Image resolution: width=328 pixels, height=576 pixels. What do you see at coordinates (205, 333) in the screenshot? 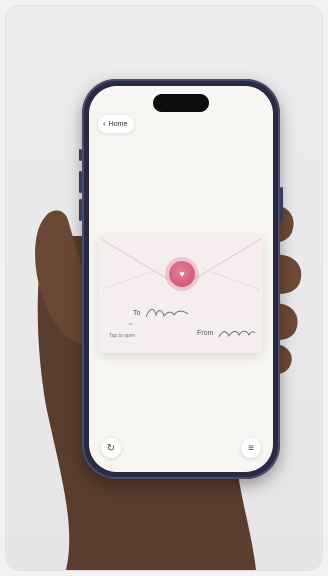
I see `from-label: From` at bounding box center [205, 333].